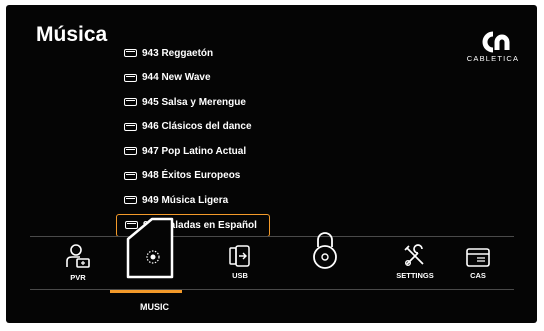 This screenshot has height=331, width=544. Describe the element at coordinates (154, 307) in the screenshot. I see `menu-label-music: MUSIC` at that location.